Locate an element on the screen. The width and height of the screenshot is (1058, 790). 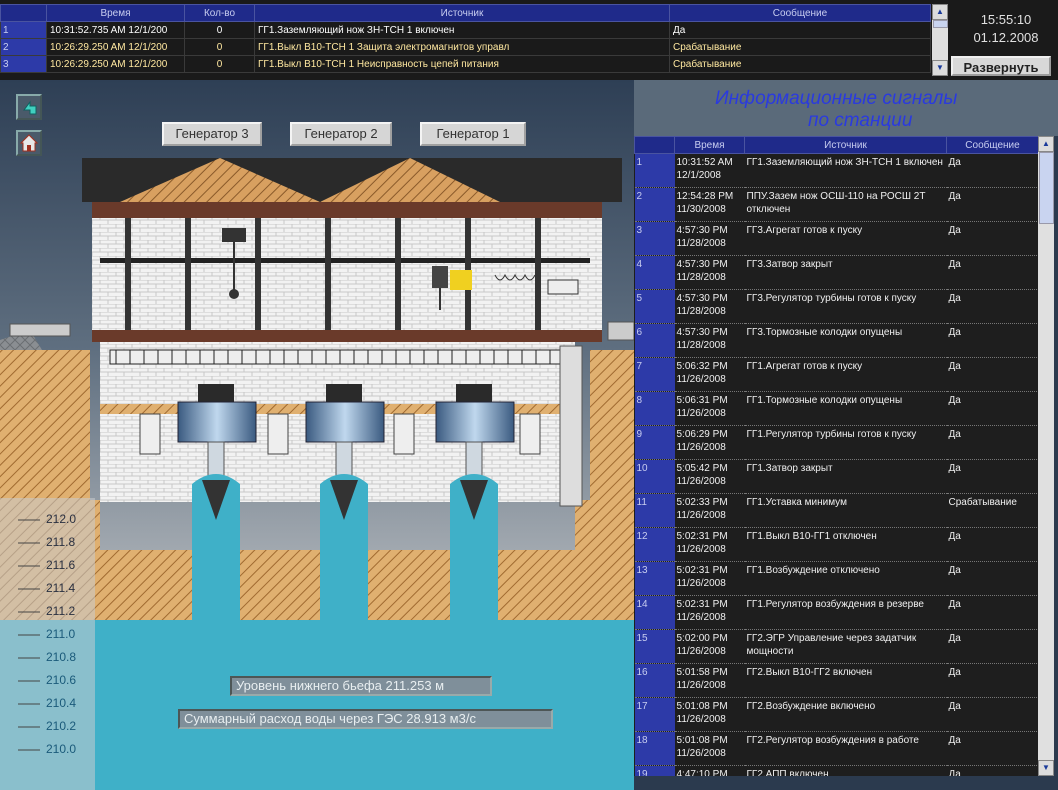
info-scrollbar: ▲ ▼ is located at coordinates (1046, 456).